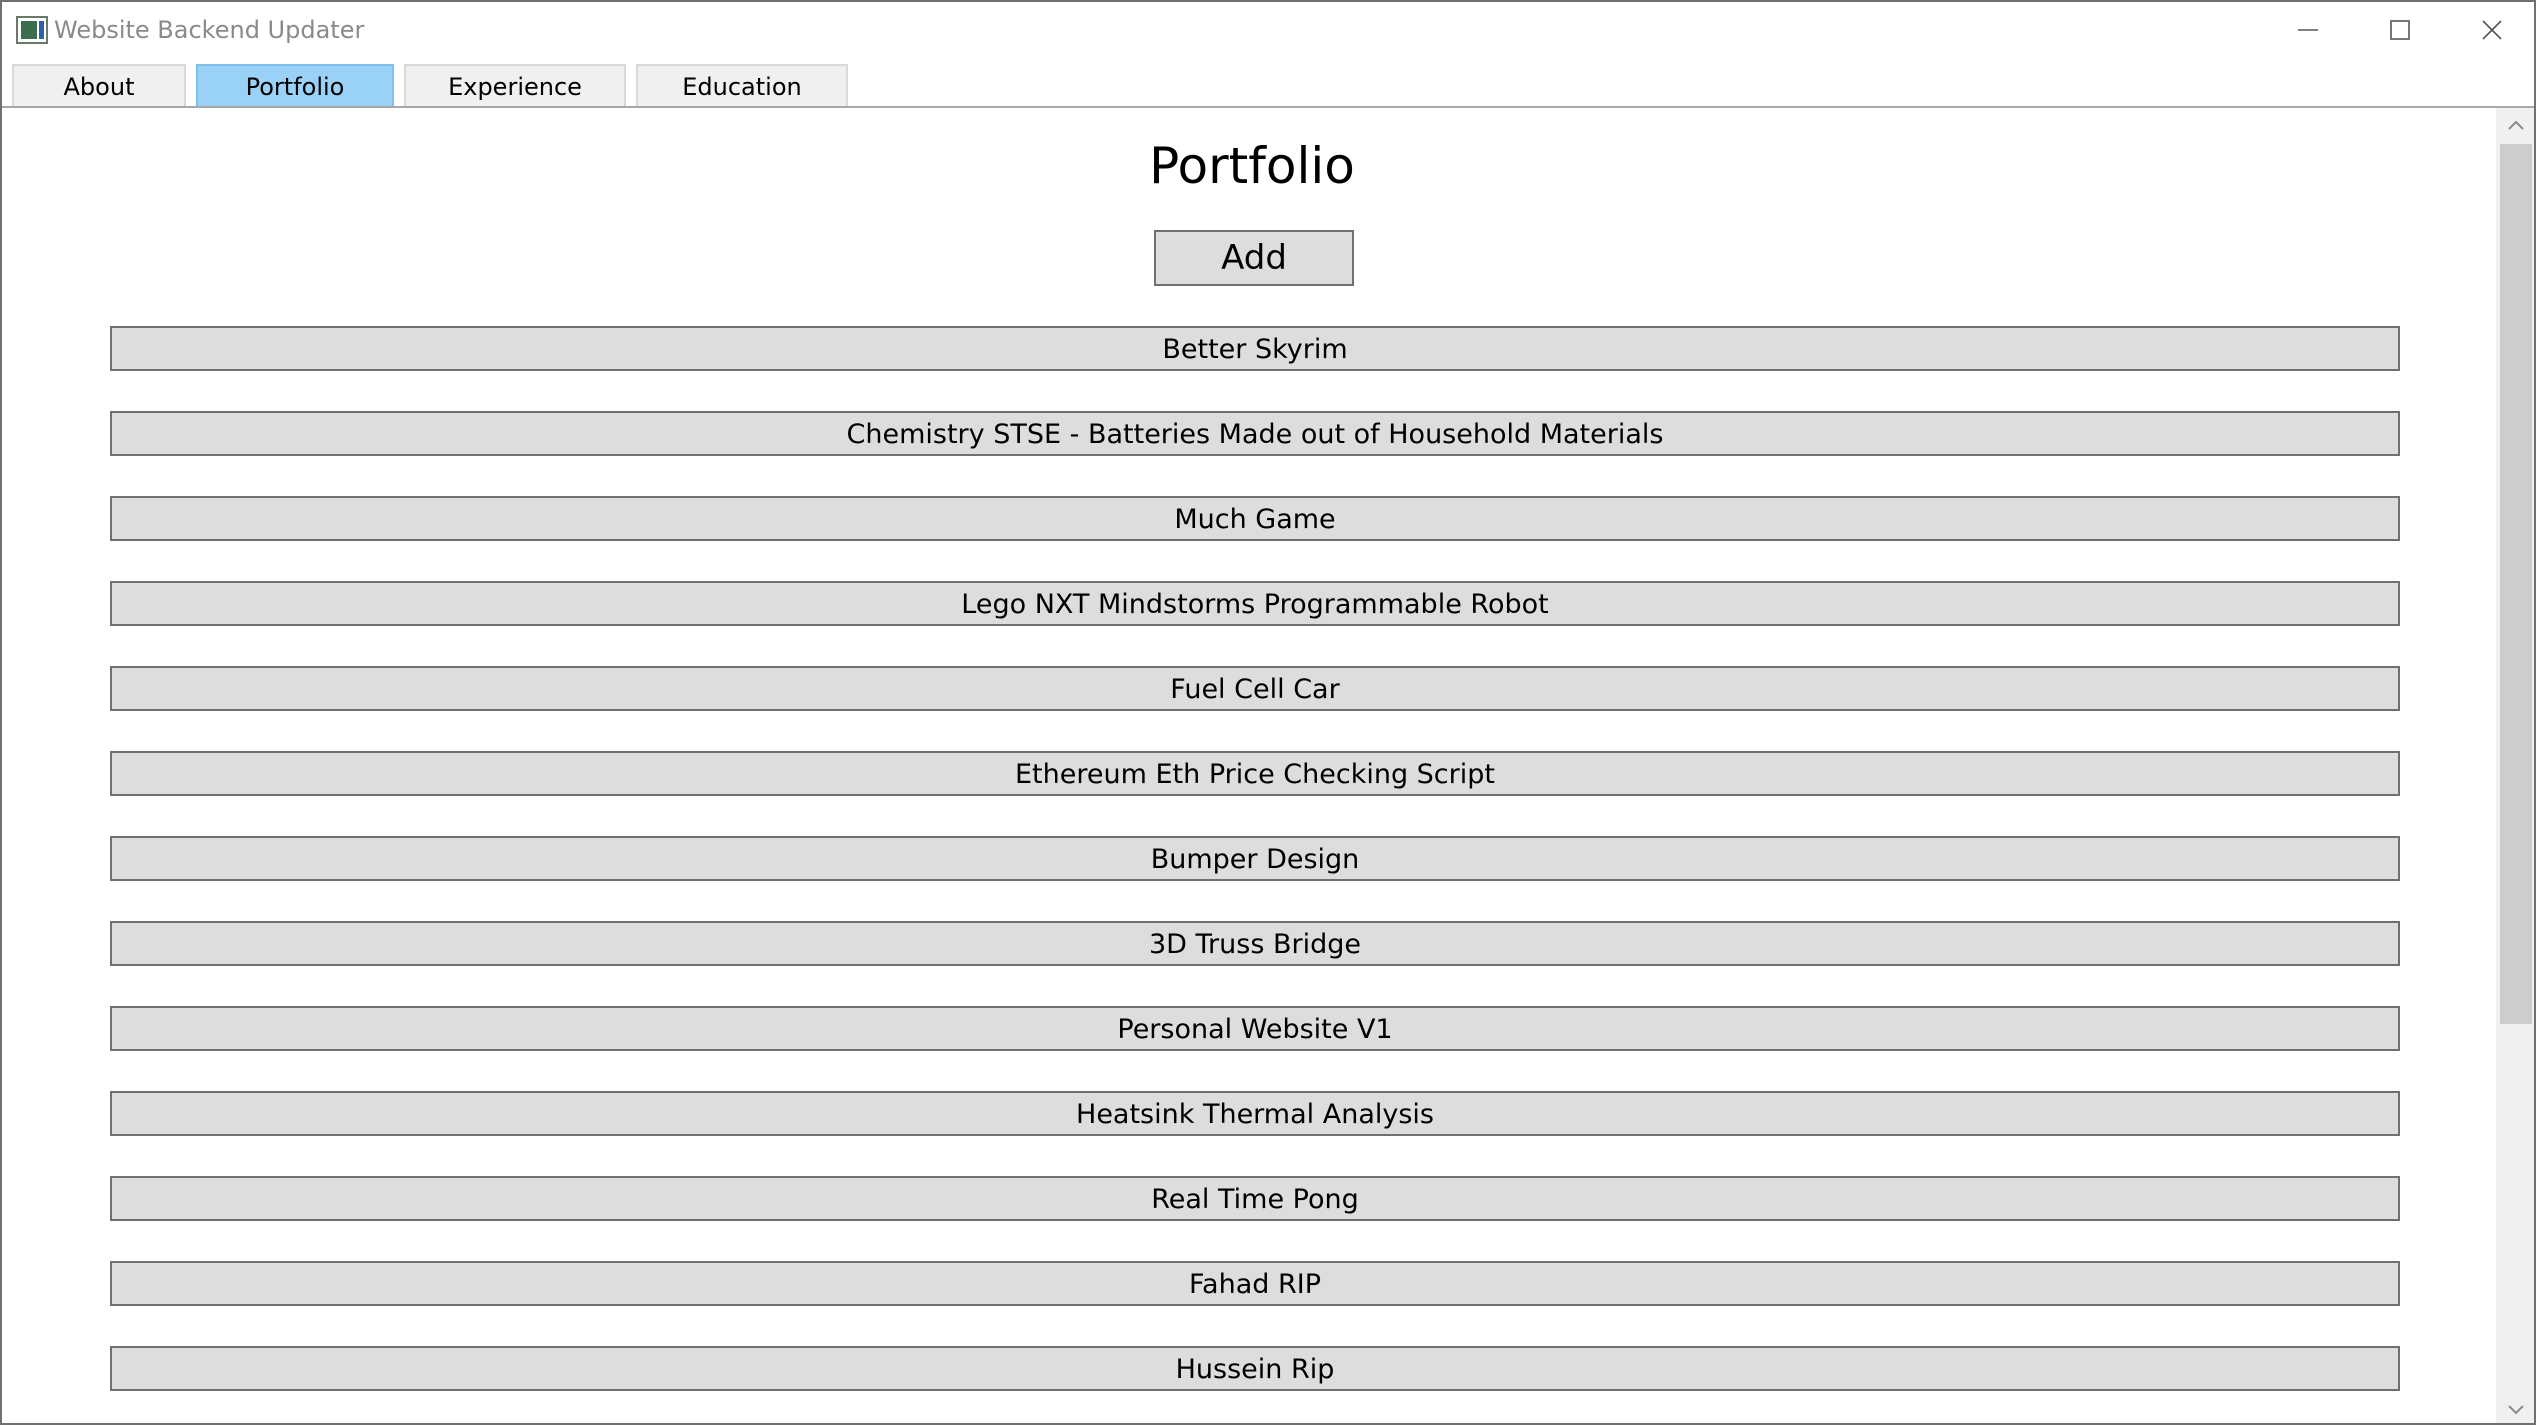  What do you see at coordinates (295, 86) in the screenshot?
I see `tab-portfolio: Portfolio` at bounding box center [295, 86].